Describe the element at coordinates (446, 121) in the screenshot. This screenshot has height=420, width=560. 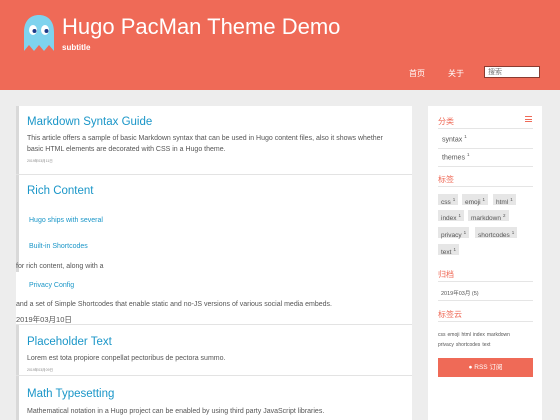
I see `categories-heading: 分类` at that location.